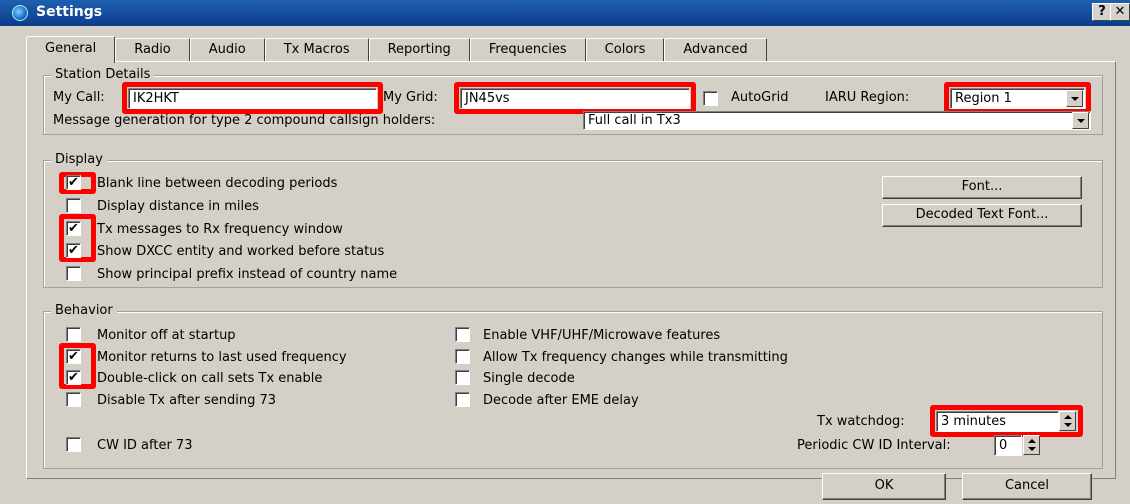 The image size is (1130, 504). Describe the element at coordinates (217, 183) in the screenshot. I see `blank-line-label: Blank line between decoding periods` at that location.